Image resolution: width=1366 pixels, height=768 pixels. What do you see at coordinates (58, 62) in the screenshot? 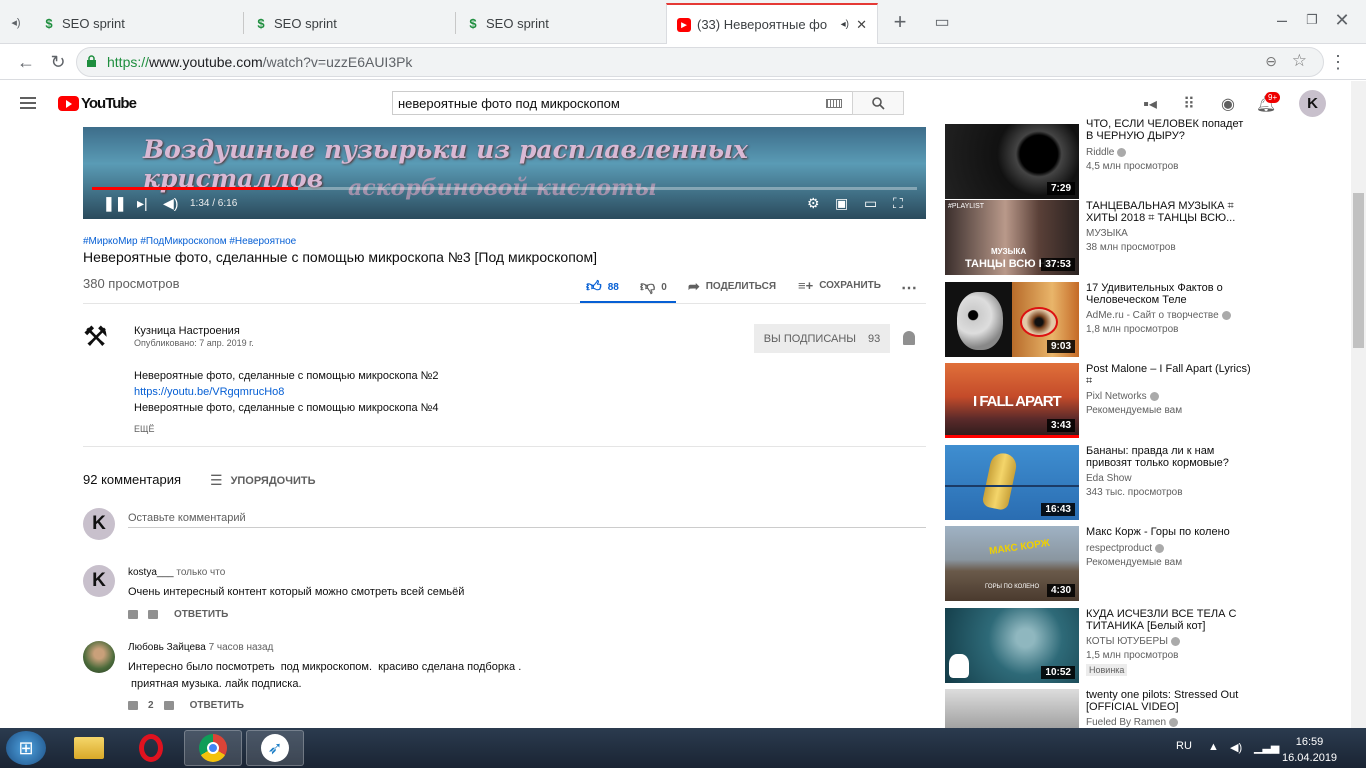
I see `reload-icon: ↻` at bounding box center [58, 62].